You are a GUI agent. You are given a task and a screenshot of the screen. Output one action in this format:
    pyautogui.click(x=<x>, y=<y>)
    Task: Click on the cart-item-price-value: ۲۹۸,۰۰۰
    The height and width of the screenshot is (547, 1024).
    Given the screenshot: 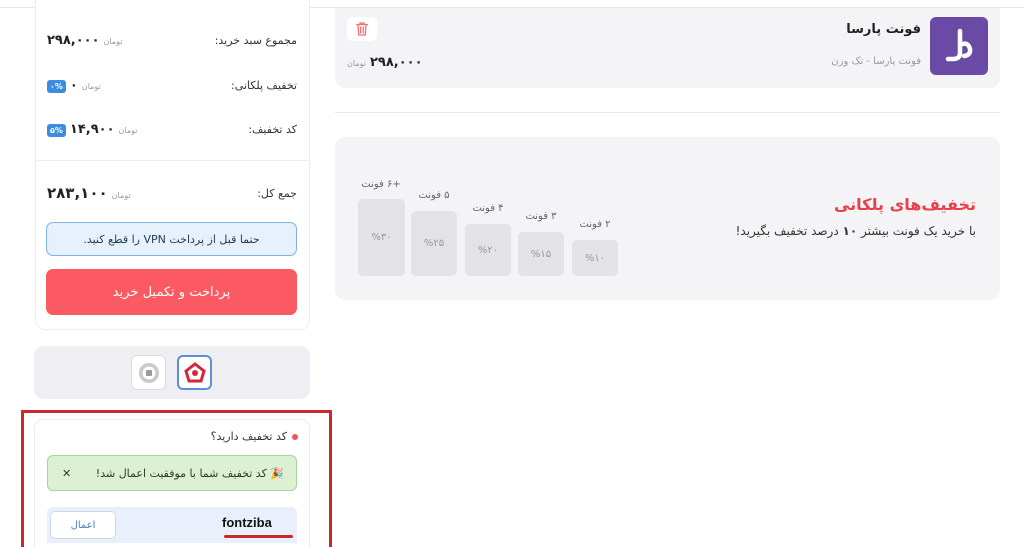 What is the action you would take?
    pyautogui.click(x=396, y=62)
    